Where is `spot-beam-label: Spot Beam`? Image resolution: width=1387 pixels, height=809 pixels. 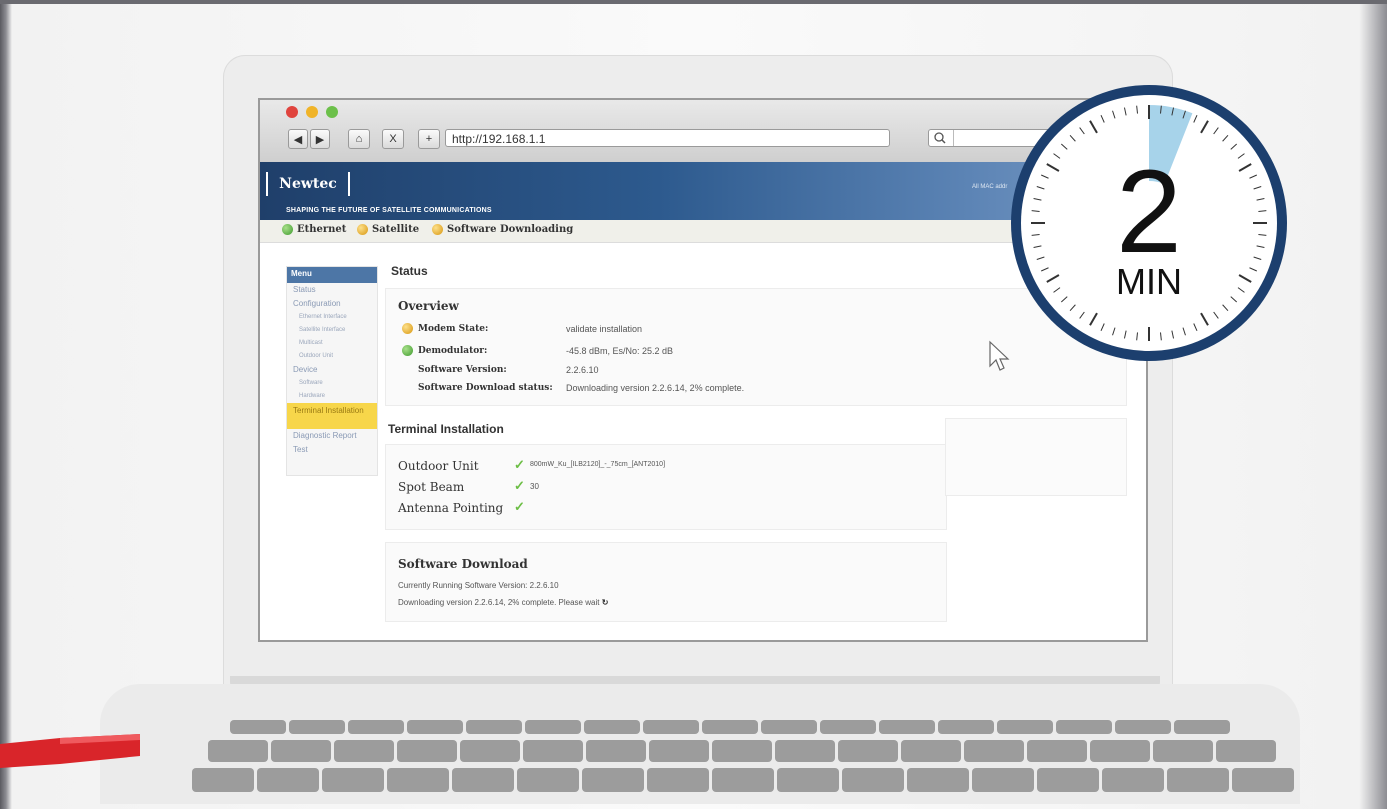
spot-beam-label: Spot Beam is located at coordinates (431, 487).